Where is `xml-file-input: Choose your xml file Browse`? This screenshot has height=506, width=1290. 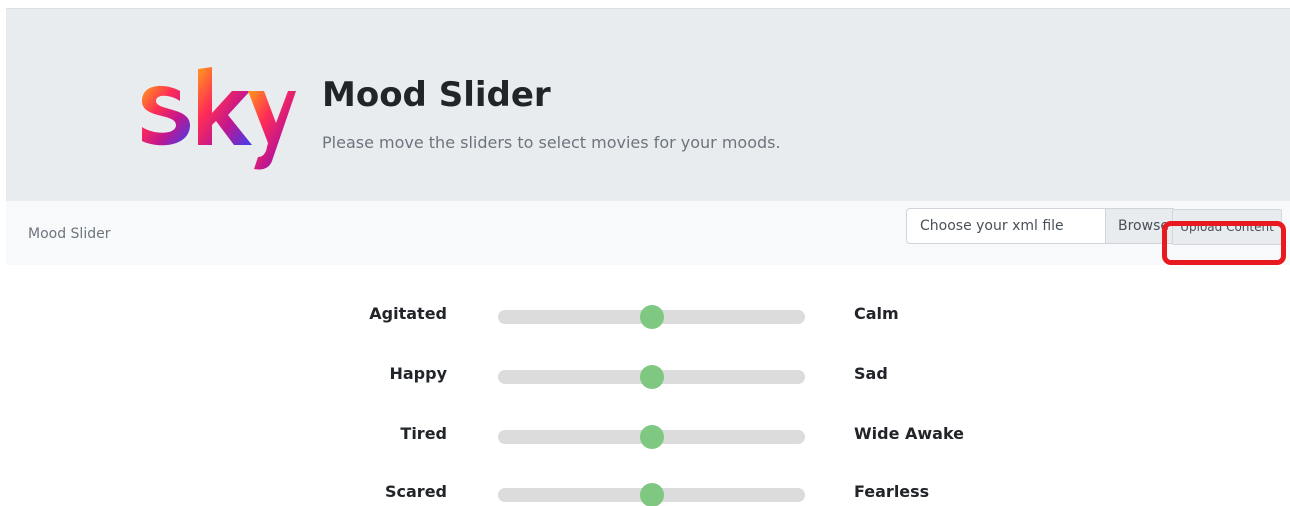
xml-file-input: Choose your xml file Browse is located at coordinates (1040, 226).